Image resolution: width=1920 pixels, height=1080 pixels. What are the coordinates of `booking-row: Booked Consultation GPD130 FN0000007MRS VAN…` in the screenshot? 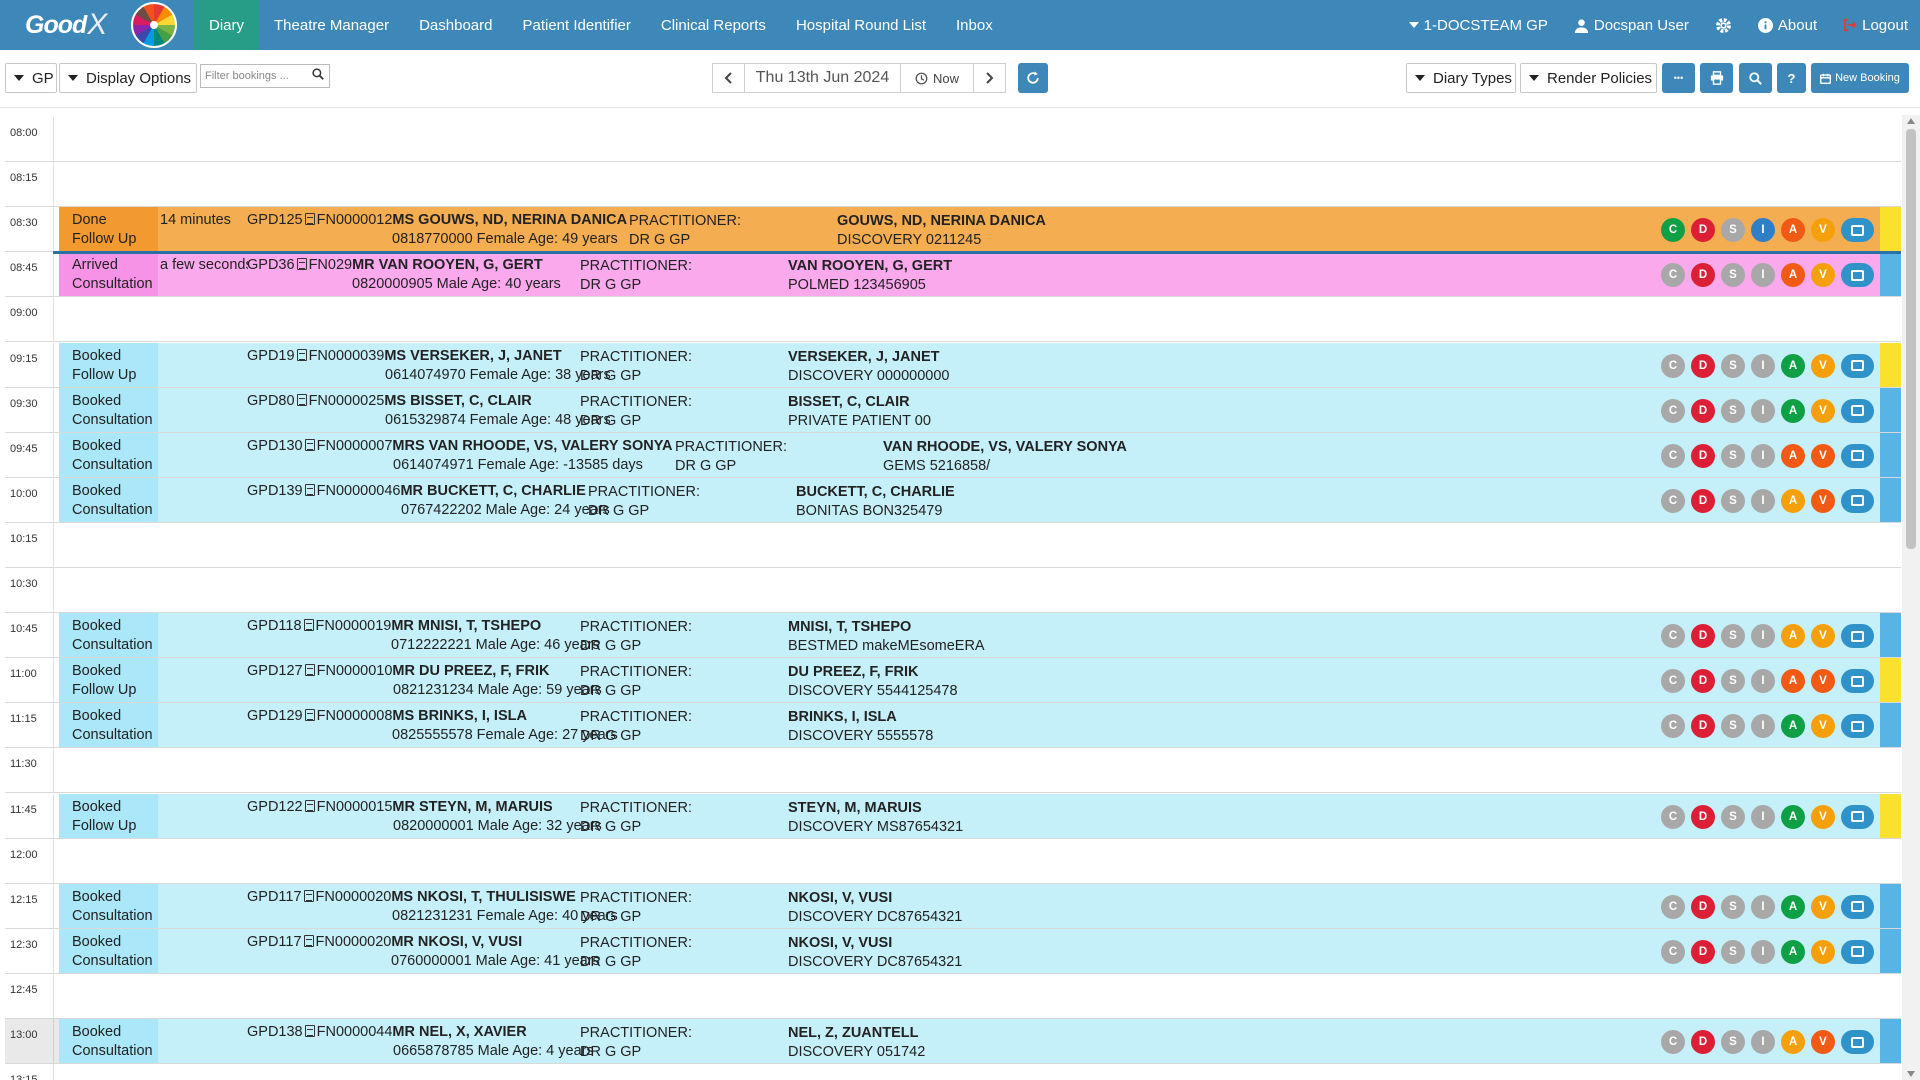 It's located at (980, 454).